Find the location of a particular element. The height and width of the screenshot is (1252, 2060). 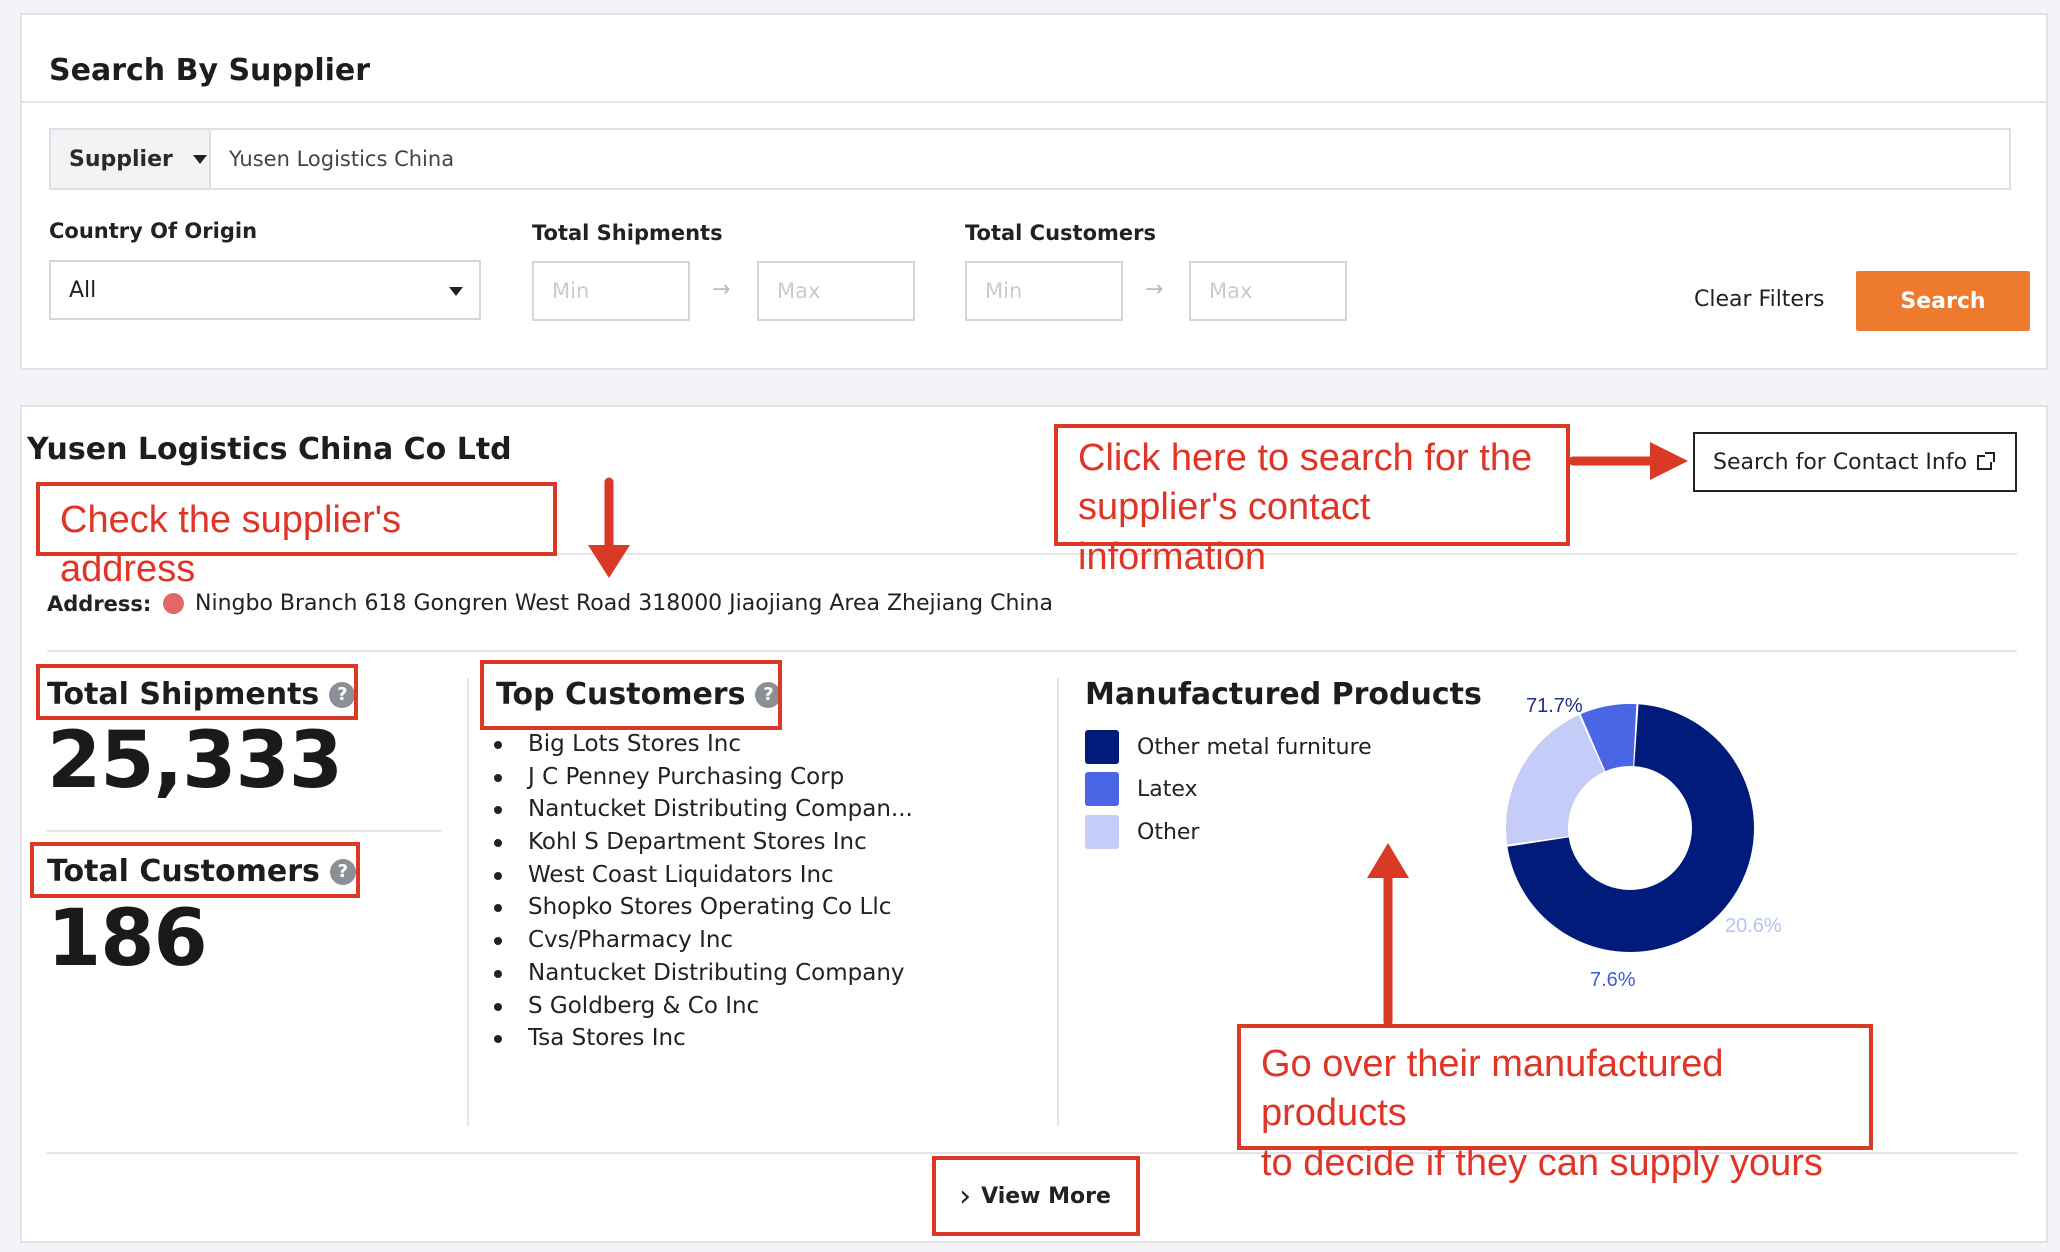

arrow-down-icon is located at coordinates (609, 527).